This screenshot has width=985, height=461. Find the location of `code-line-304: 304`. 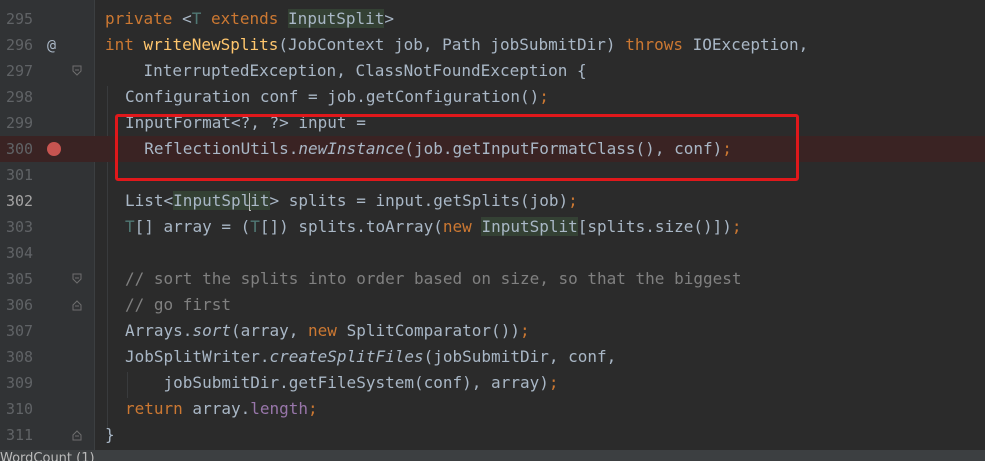

code-line-304: 304 is located at coordinates (492, 253).